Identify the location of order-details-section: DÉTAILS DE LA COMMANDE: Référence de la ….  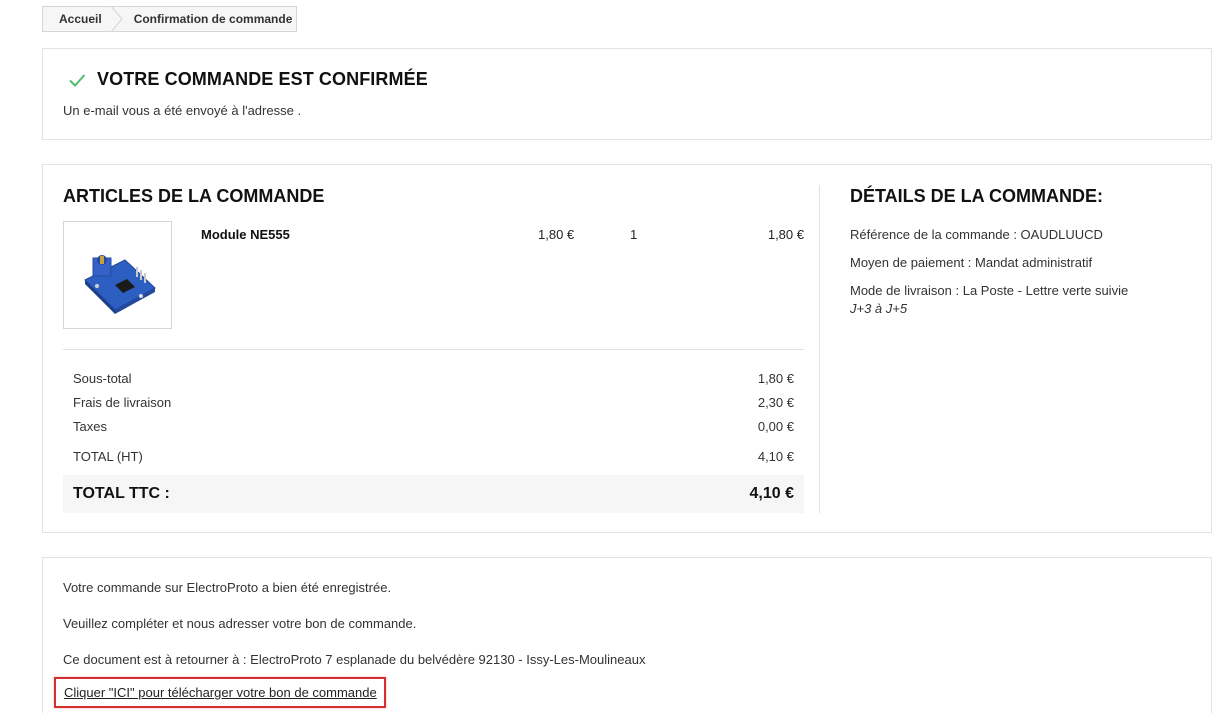
(1020, 348).